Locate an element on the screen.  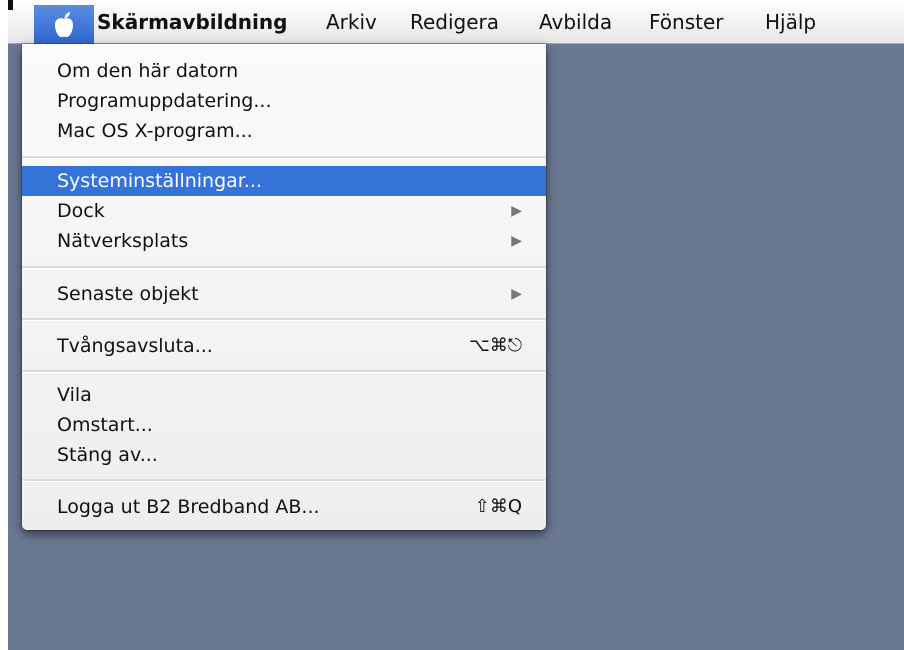
keyboard-shortcut: ⌥⌘⎋ is located at coordinates (495, 345).